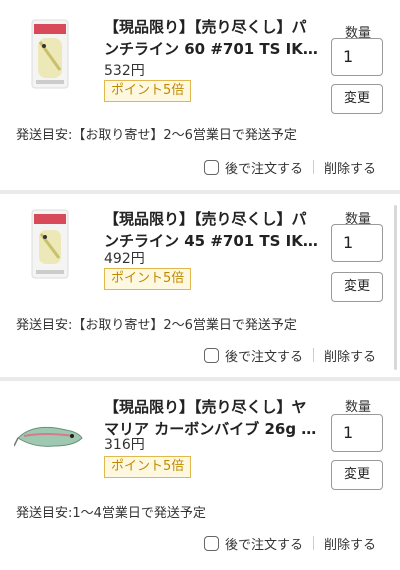 This screenshot has height=570, width=400. I want to click on item-separator, so click(200, 379).